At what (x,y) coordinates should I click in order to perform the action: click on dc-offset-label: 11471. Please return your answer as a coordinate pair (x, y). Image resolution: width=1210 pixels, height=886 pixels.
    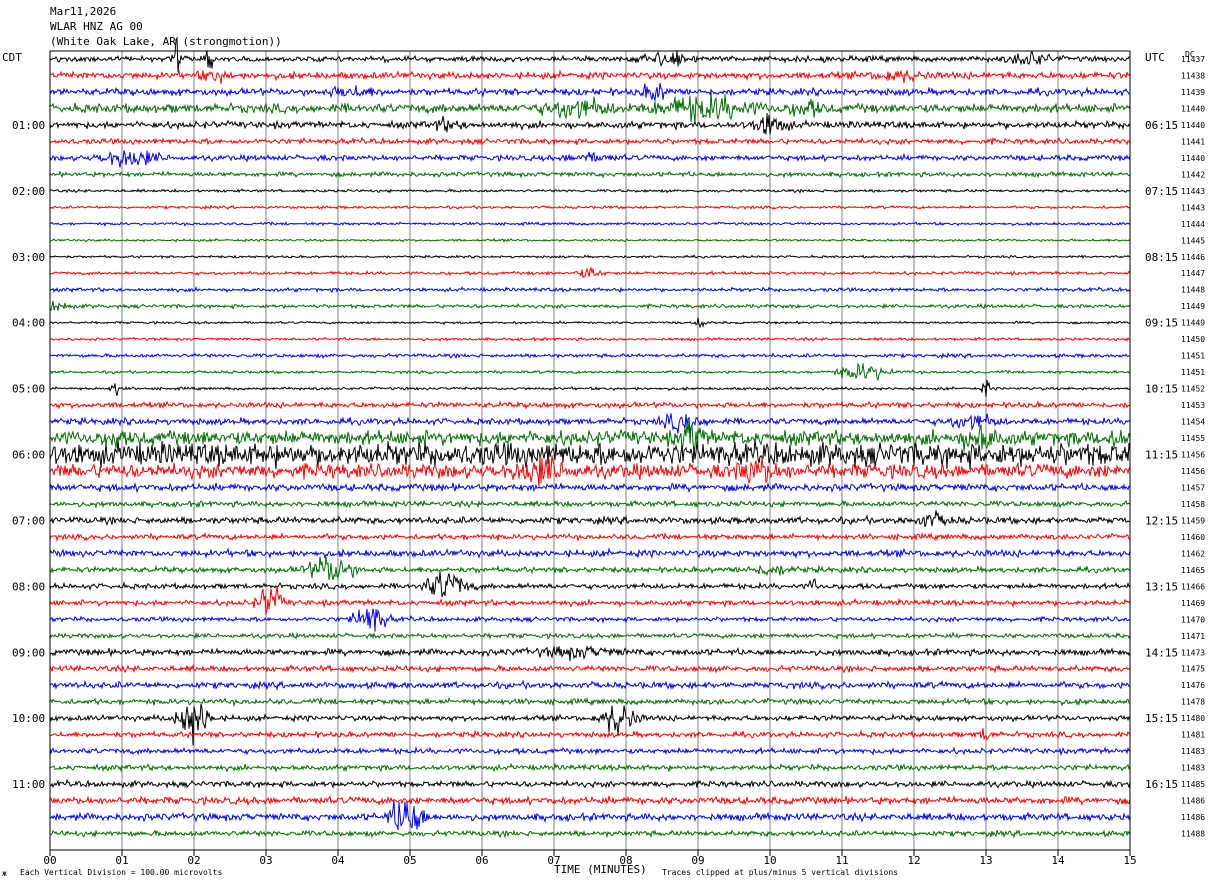
    Looking at the image, I should click on (1193, 636).